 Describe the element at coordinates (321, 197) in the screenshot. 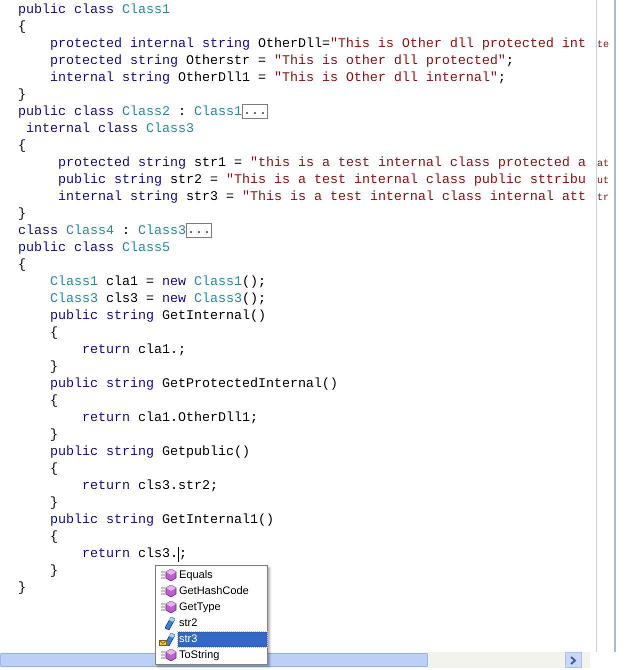

I see `code-line: internal string str3 = "This is a test internal class internal att` at that location.